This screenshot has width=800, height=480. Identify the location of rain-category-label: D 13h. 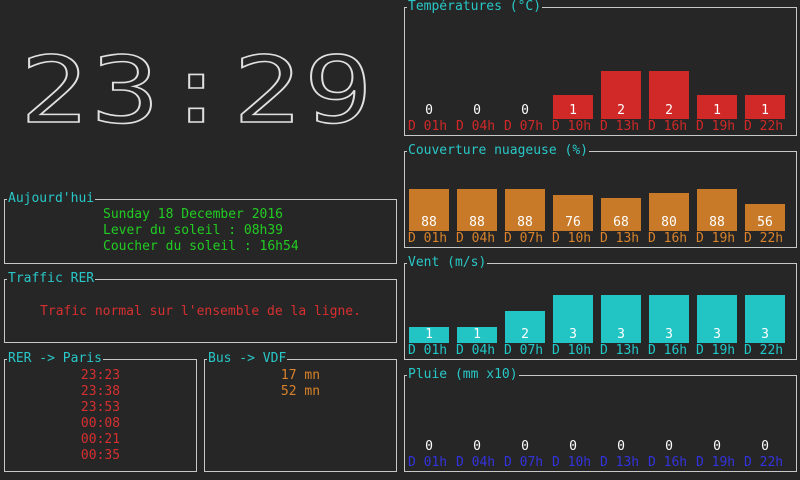
(620, 462).